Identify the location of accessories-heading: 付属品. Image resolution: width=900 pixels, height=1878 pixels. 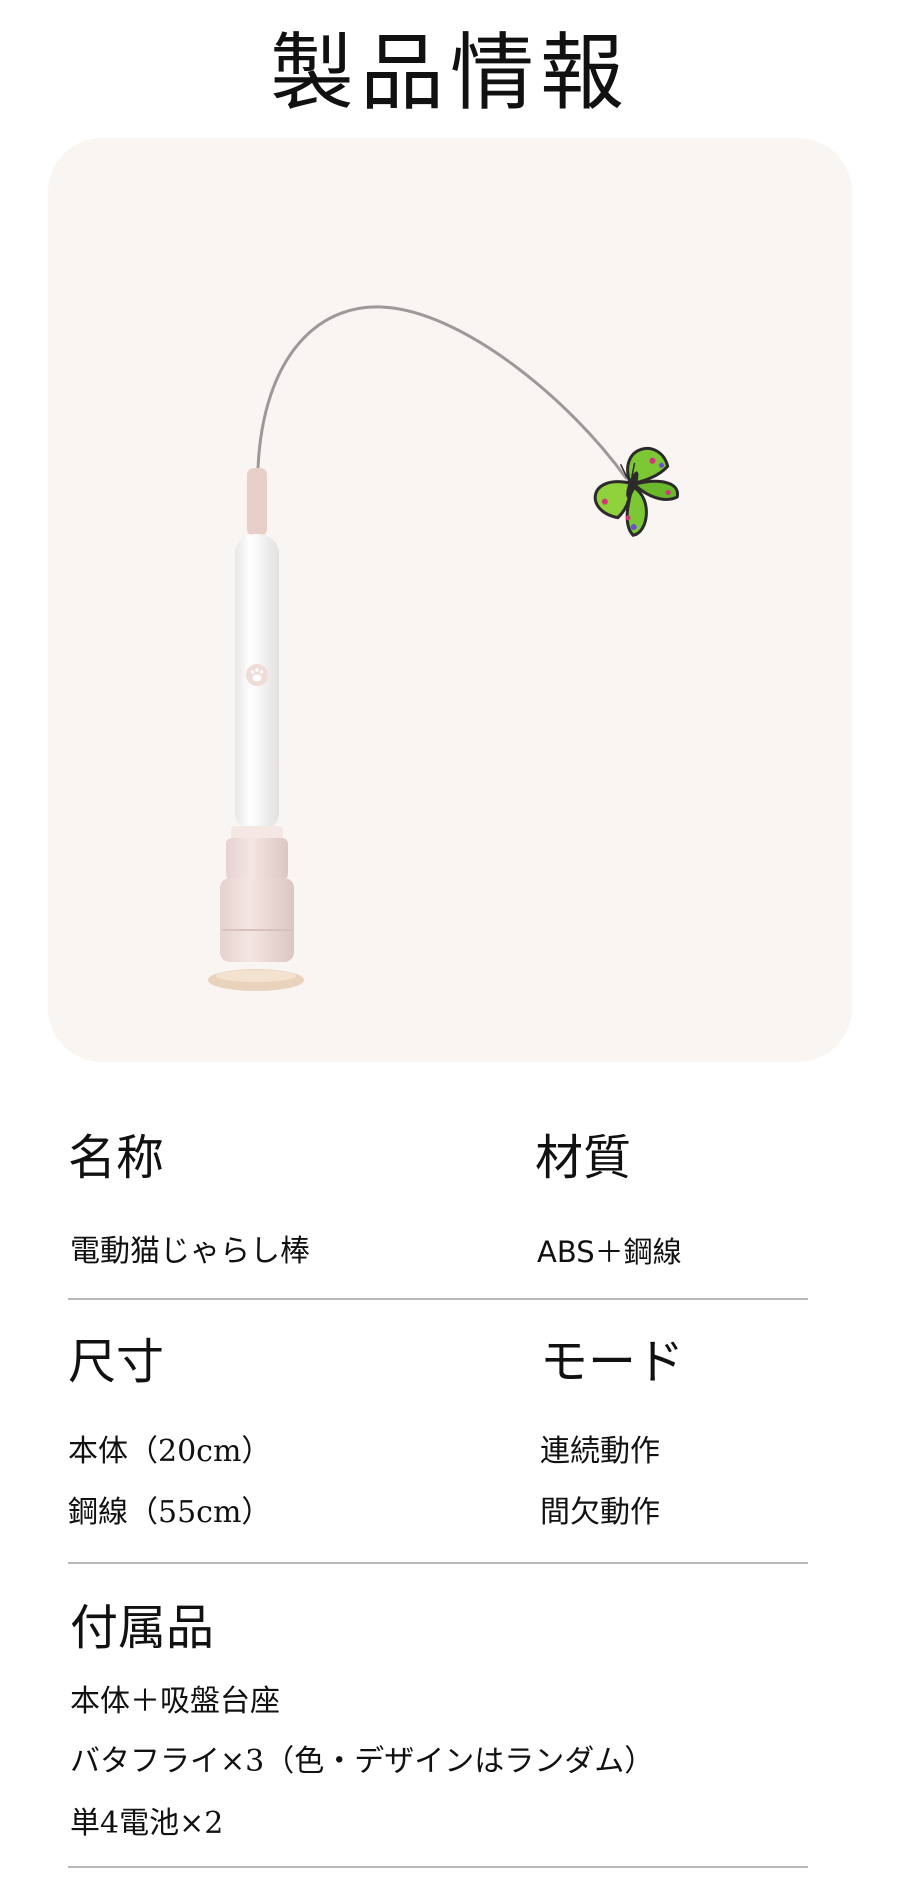
(142, 1628).